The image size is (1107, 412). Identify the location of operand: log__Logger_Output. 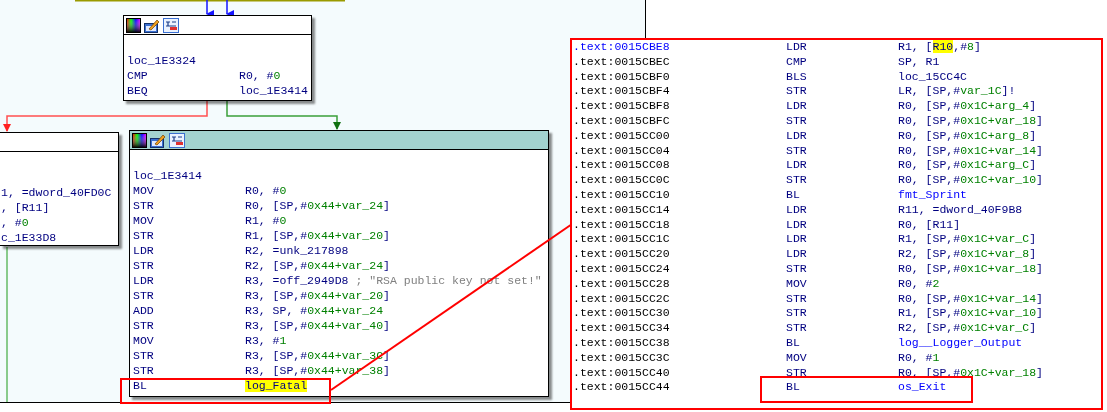
(960, 343).